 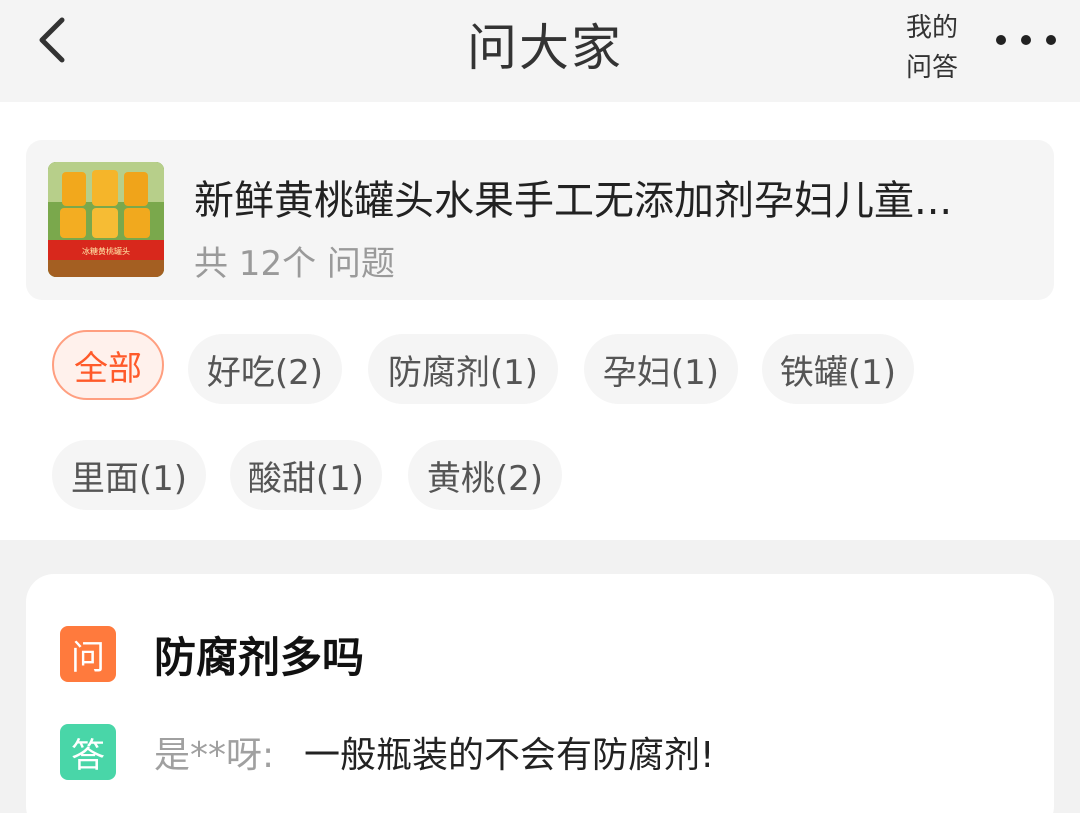 I want to click on answer-badge: 答, so click(x=88, y=752).